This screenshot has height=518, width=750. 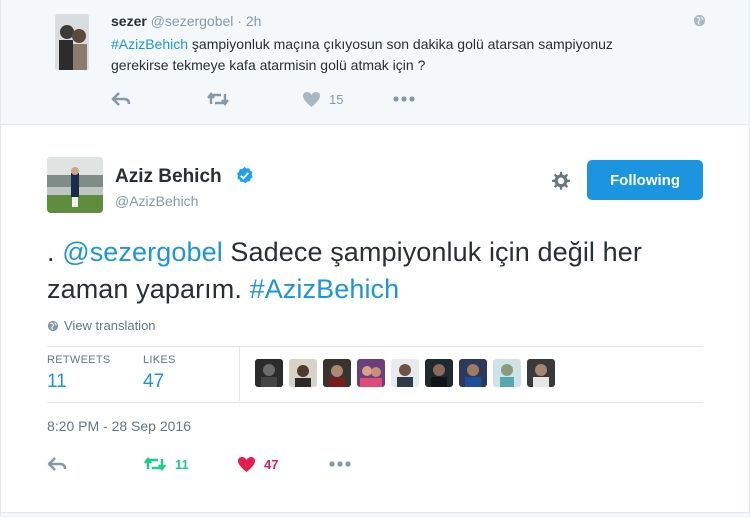 I want to click on parent-header: sezer @sezergobel · 2h, so click(x=186, y=21).